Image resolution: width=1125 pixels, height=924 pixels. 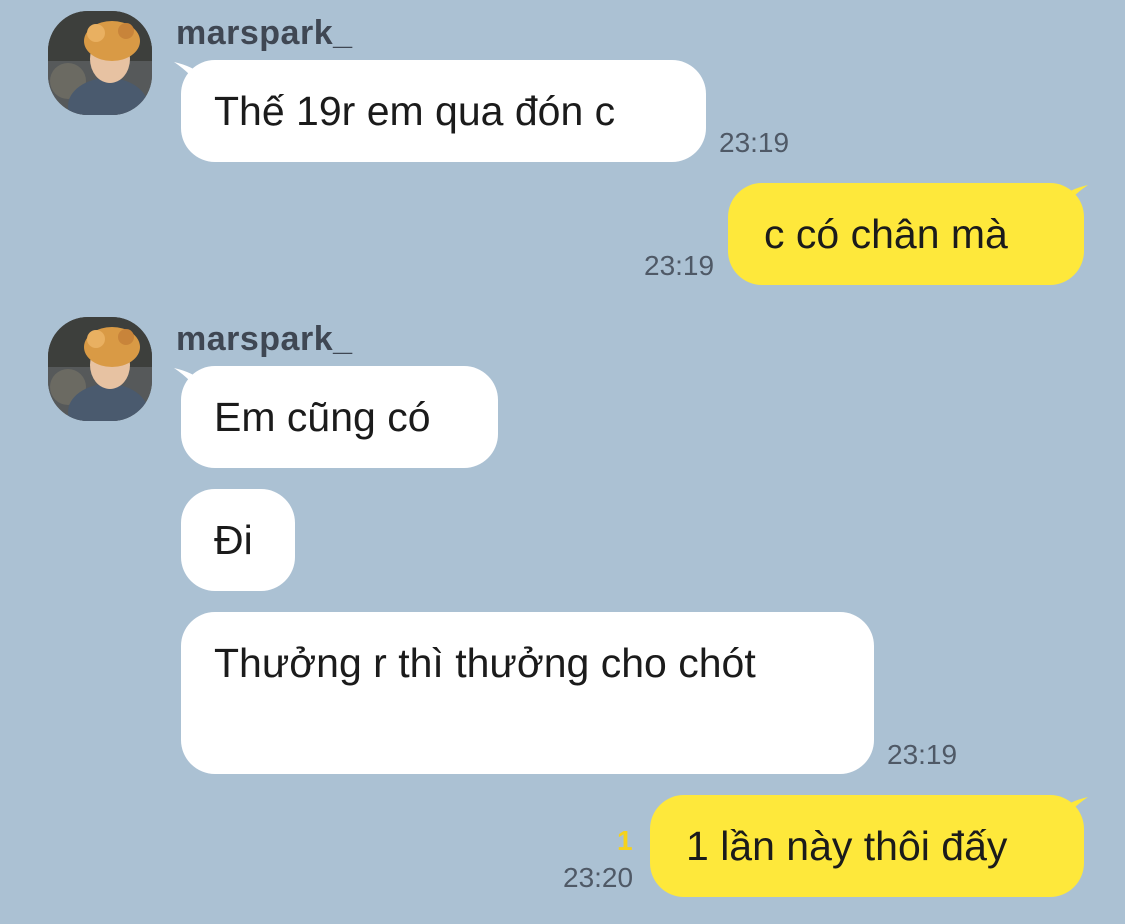 I want to click on message-bubble: Thế 19r em qua đón c, so click(x=443, y=111).